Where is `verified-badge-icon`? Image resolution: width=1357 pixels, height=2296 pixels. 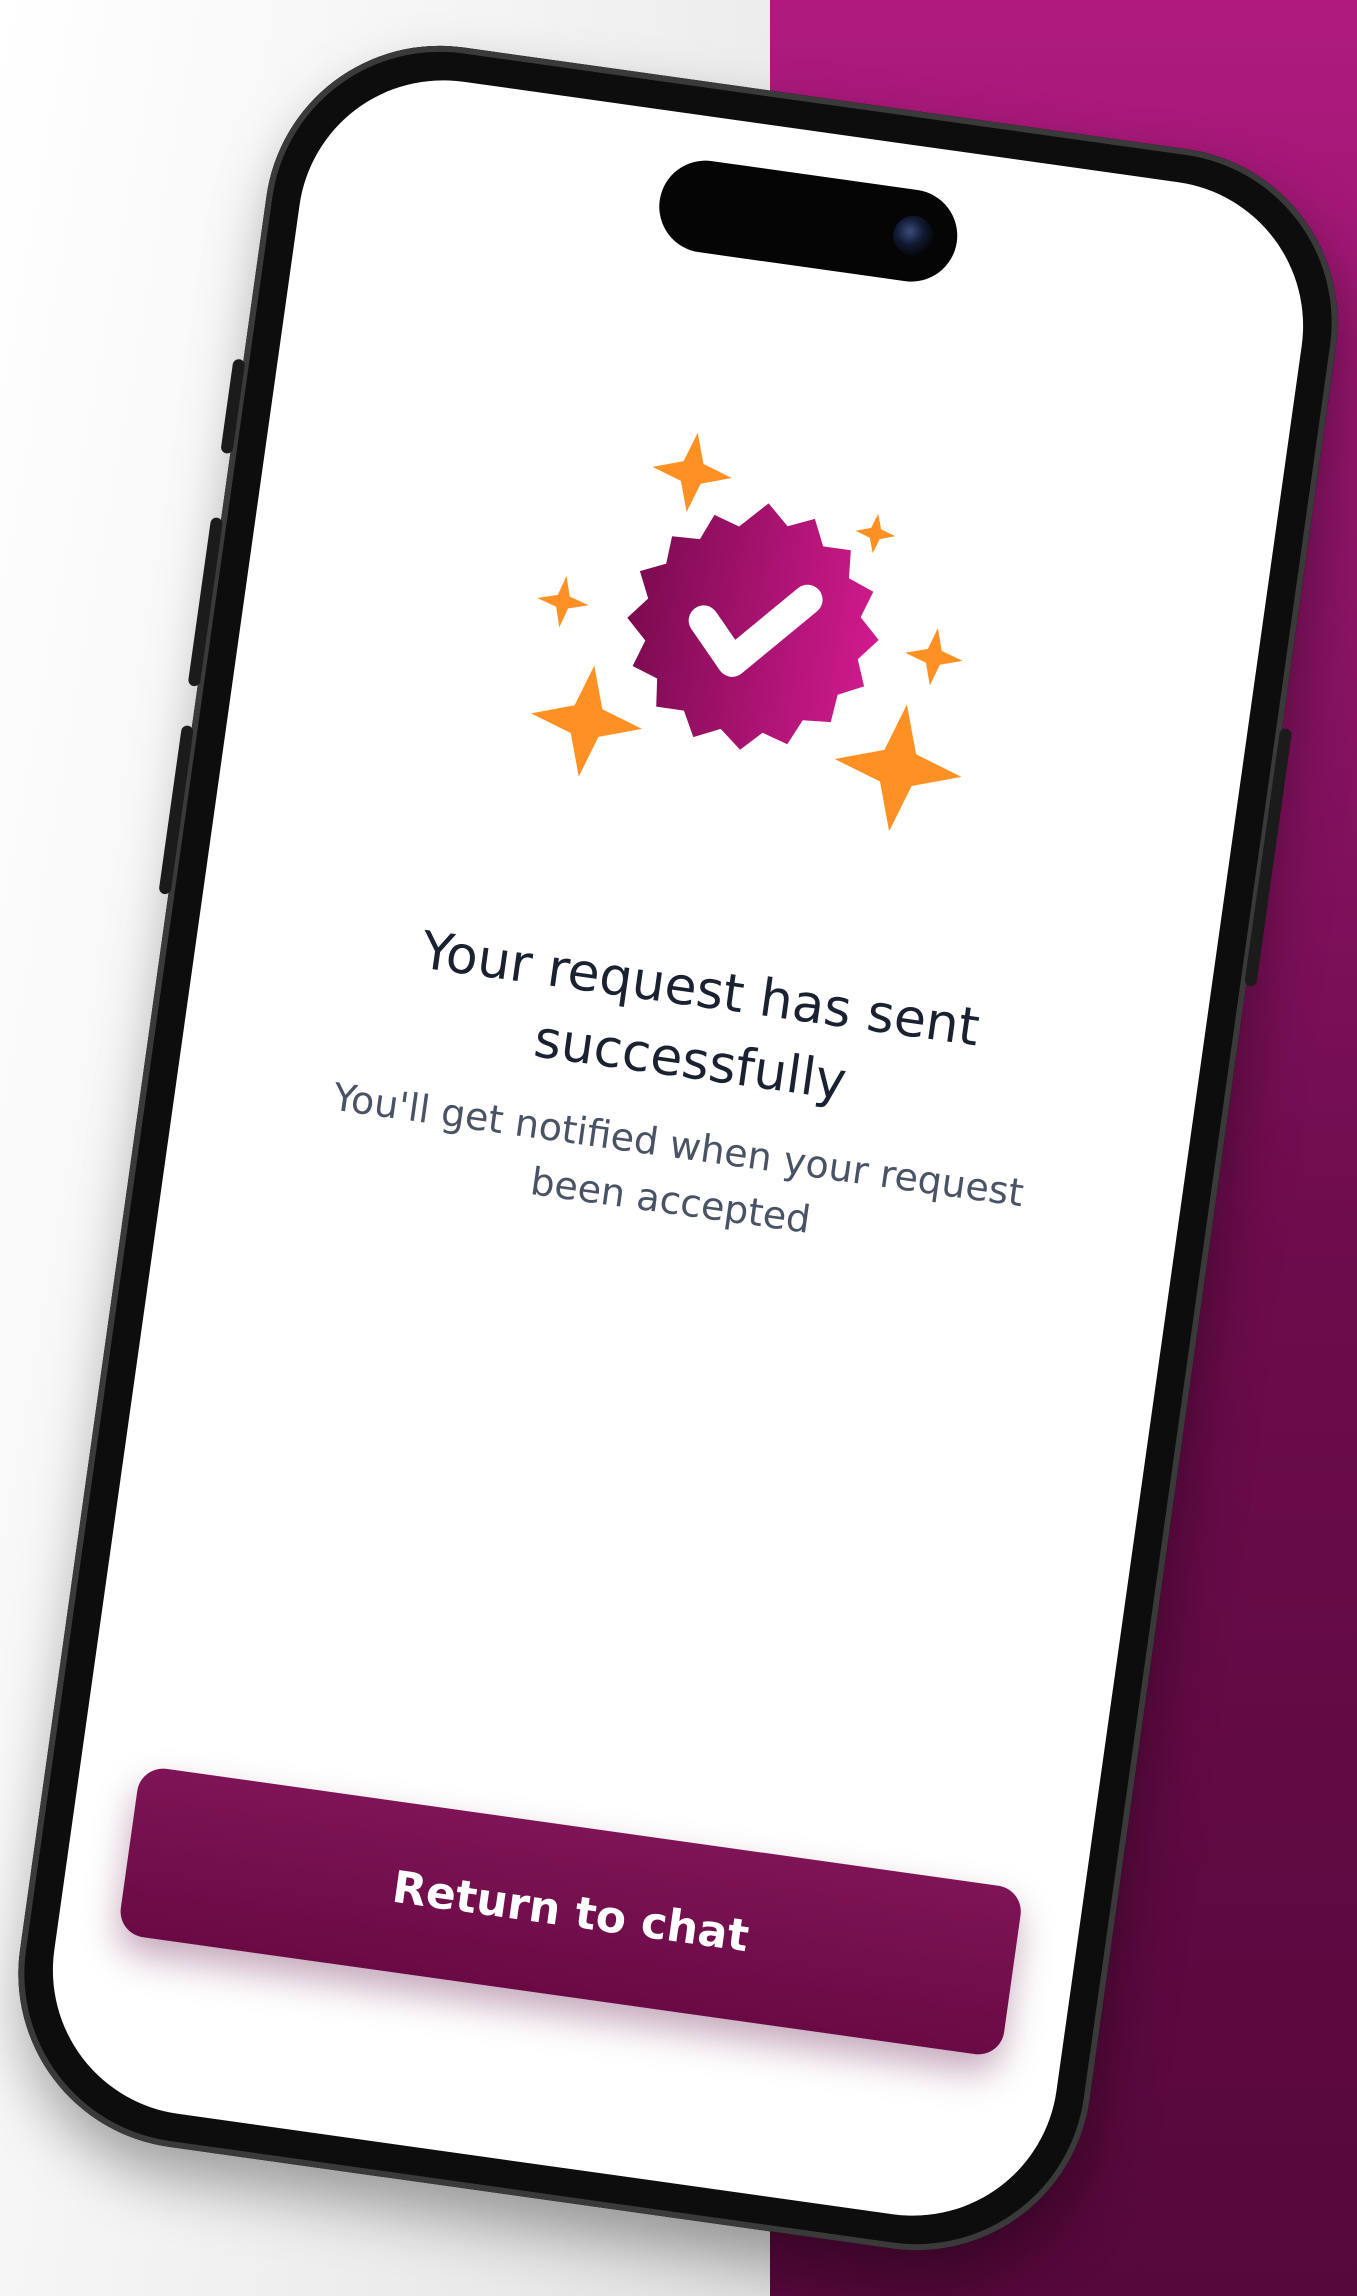 verified-badge-icon is located at coordinates (753, 626).